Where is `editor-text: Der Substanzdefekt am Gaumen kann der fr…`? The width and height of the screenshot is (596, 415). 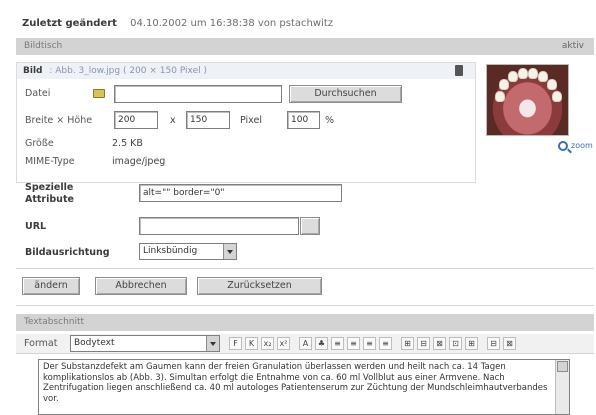
editor-text: Der Substanzdefekt am Gaumen kann der fr… is located at coordinates (295, 383).